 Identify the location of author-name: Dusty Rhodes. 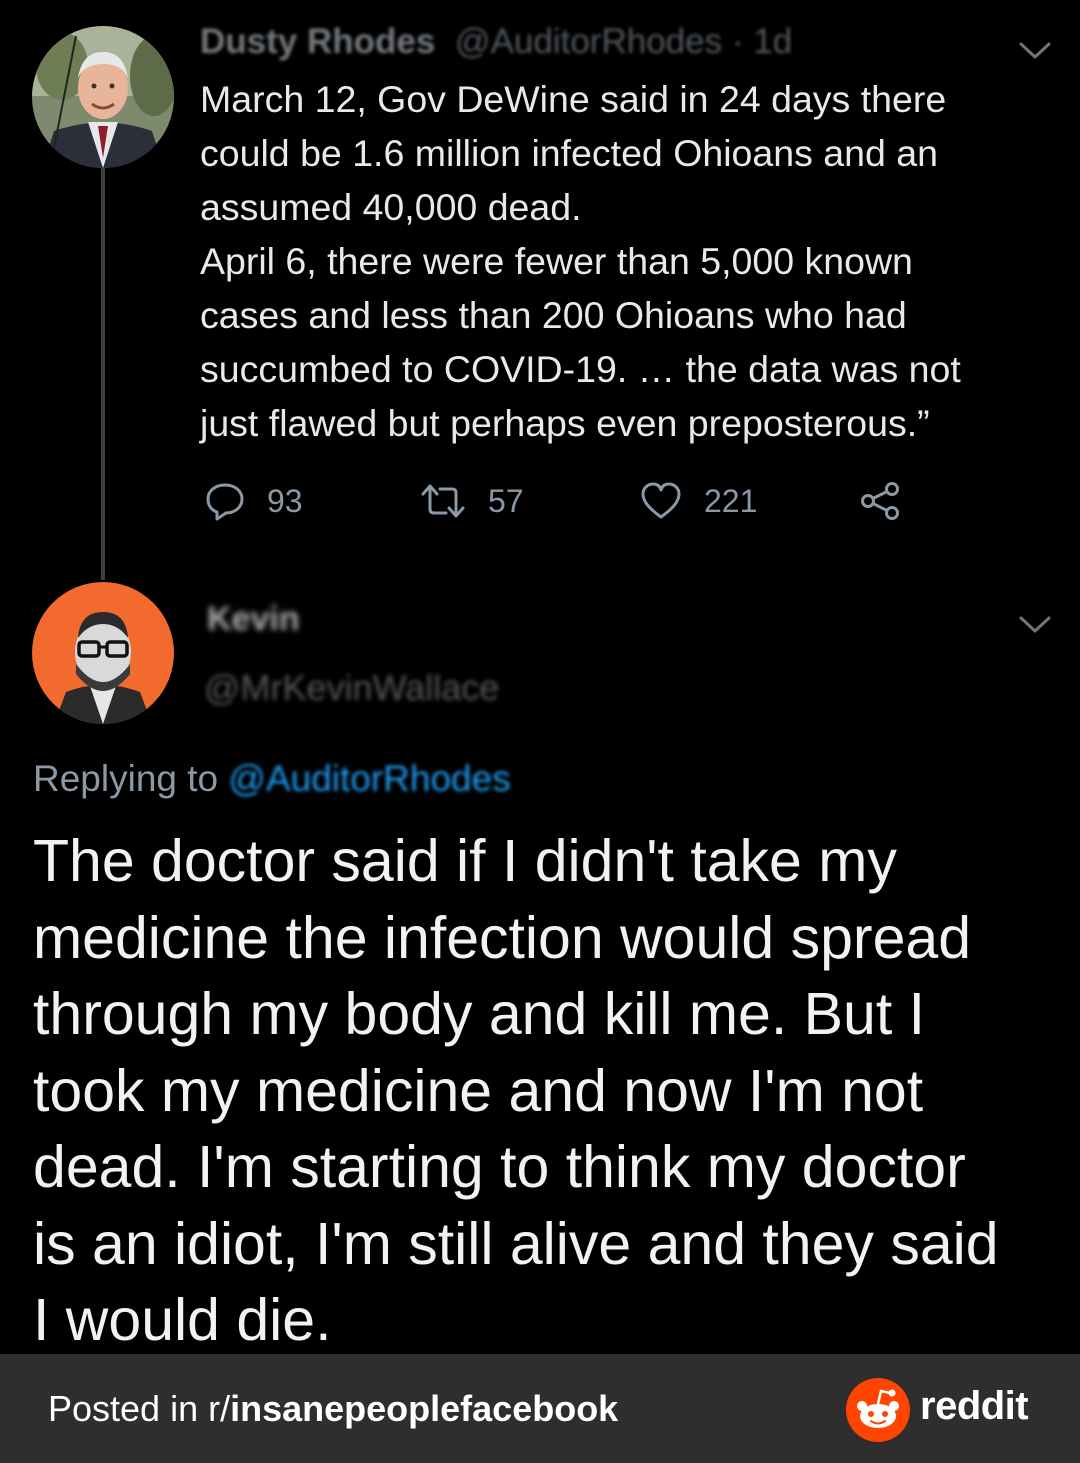
(317, 41).